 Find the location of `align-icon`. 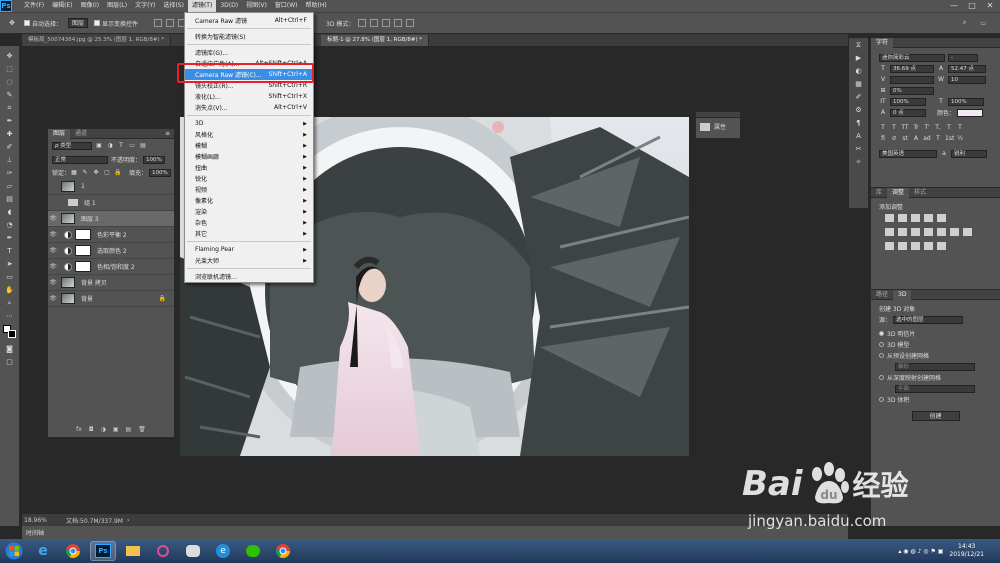

align-icon is located at coordinates (170, 23).